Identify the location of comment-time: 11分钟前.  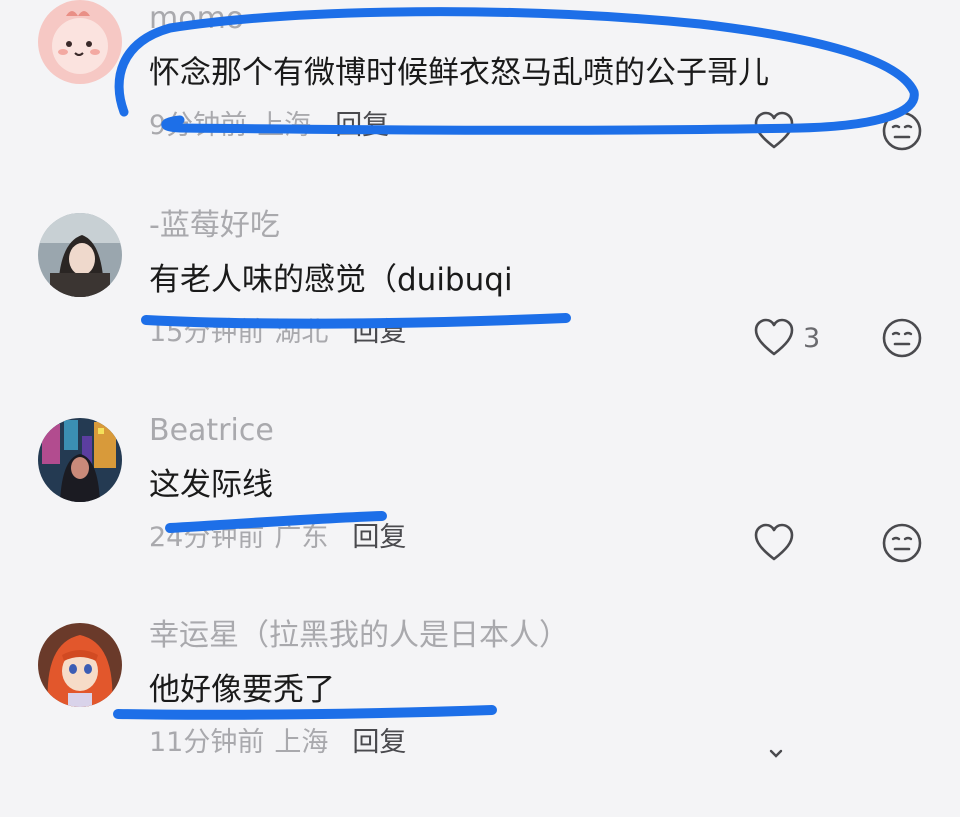
(207, 742).